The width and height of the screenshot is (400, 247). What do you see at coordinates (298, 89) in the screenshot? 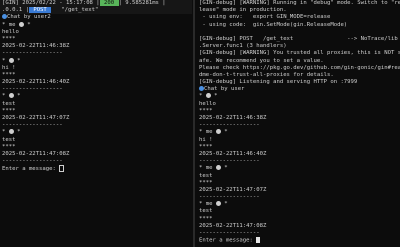
I see `chat-header: Chat by user` at bounding box center [298, 89].